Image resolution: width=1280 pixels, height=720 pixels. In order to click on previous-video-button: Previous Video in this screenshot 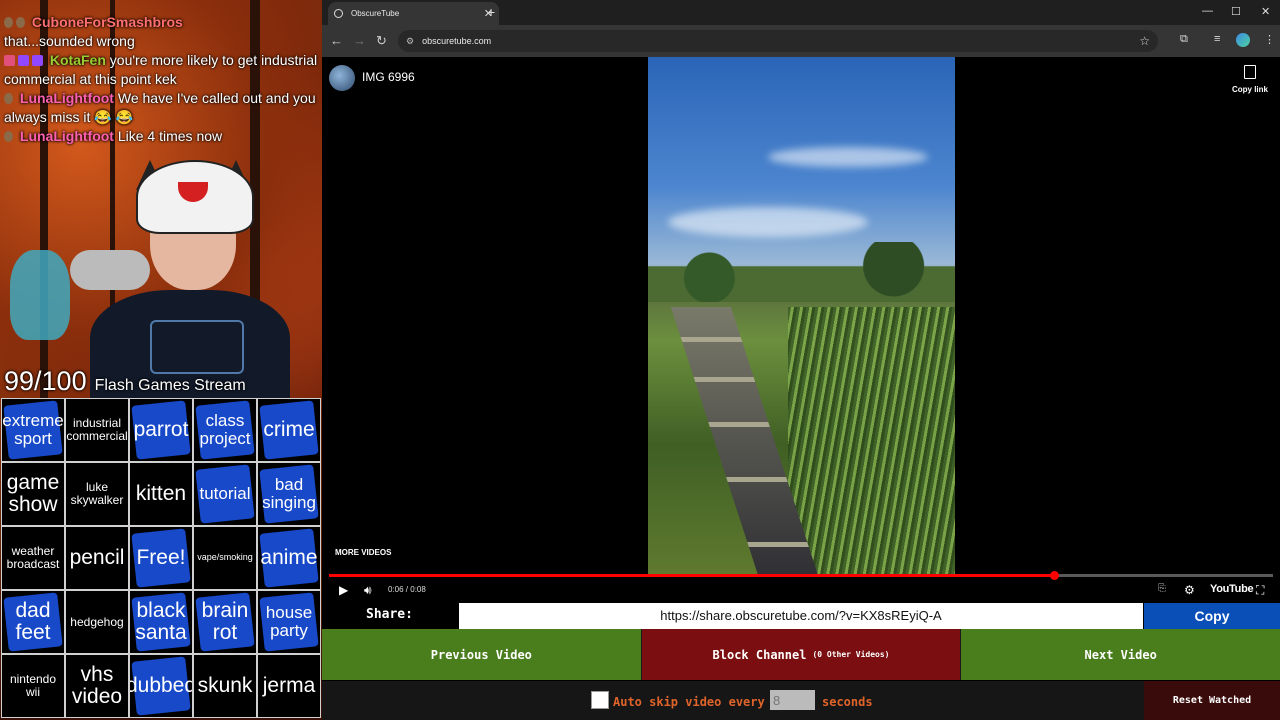, I will do `click(482, 654)`.